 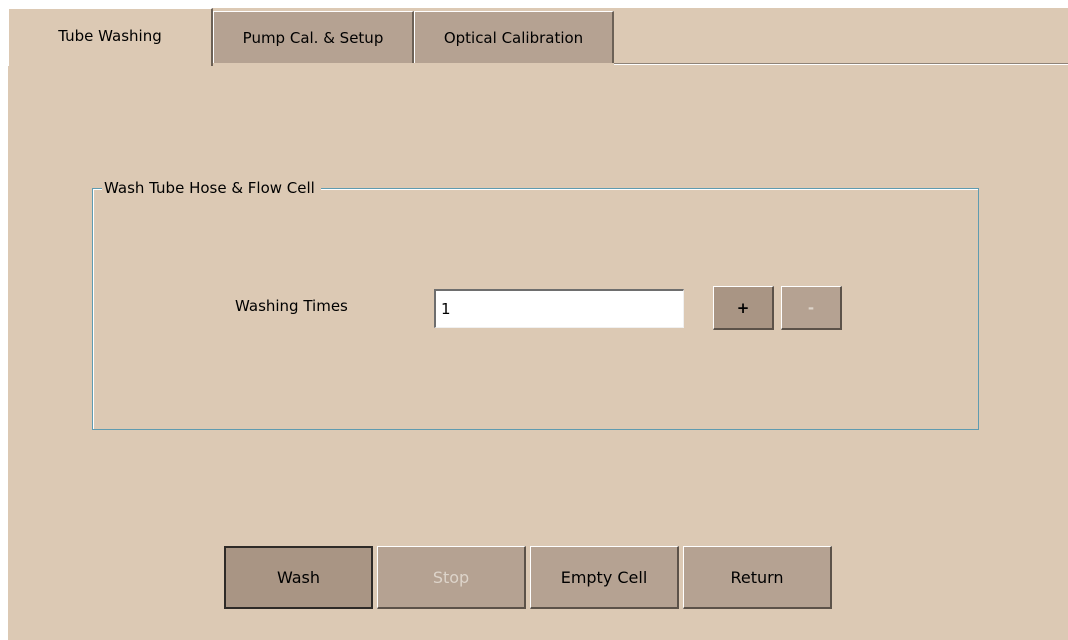 What do you see at coordinates (298, 577) in the screenshot?
I see `wash-button: Wash` at bounding box center [298, 577].